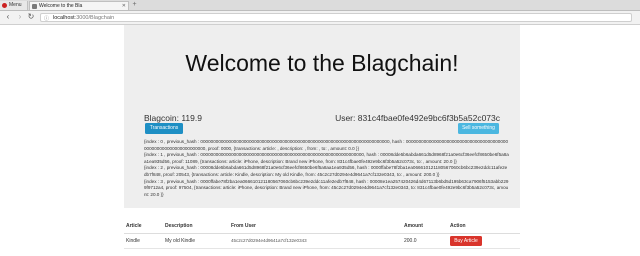 The height and width of the screenshot is (256, 640). I want to click on header-amount: Amount, so click(413, 226).